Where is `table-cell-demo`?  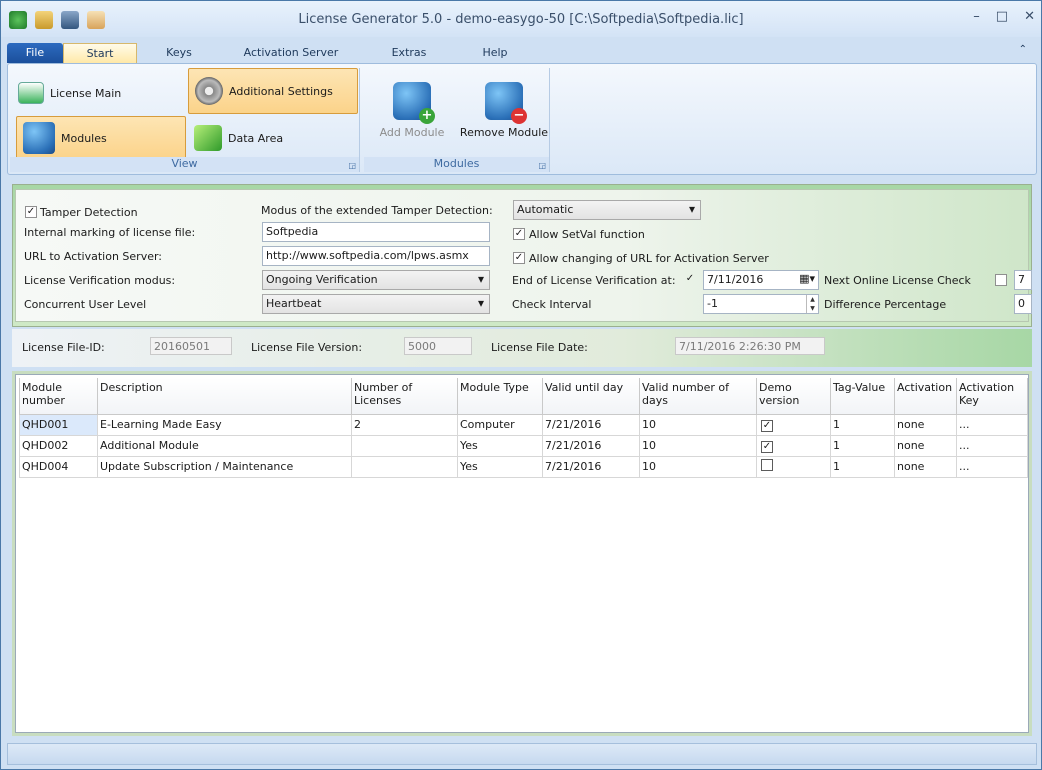 table-cell-demo is located at coordinates (793, 466).